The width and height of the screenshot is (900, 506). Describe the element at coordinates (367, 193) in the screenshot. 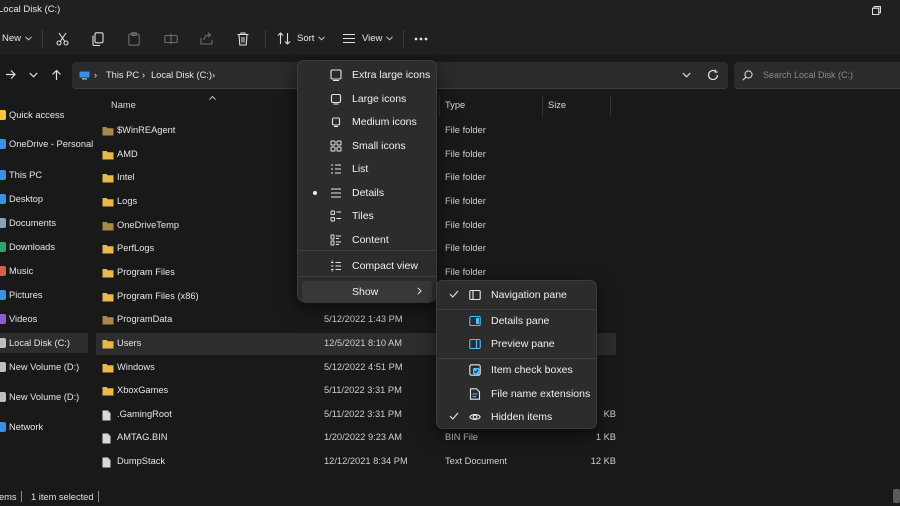

I see `view-menu-item: Details` at that location.